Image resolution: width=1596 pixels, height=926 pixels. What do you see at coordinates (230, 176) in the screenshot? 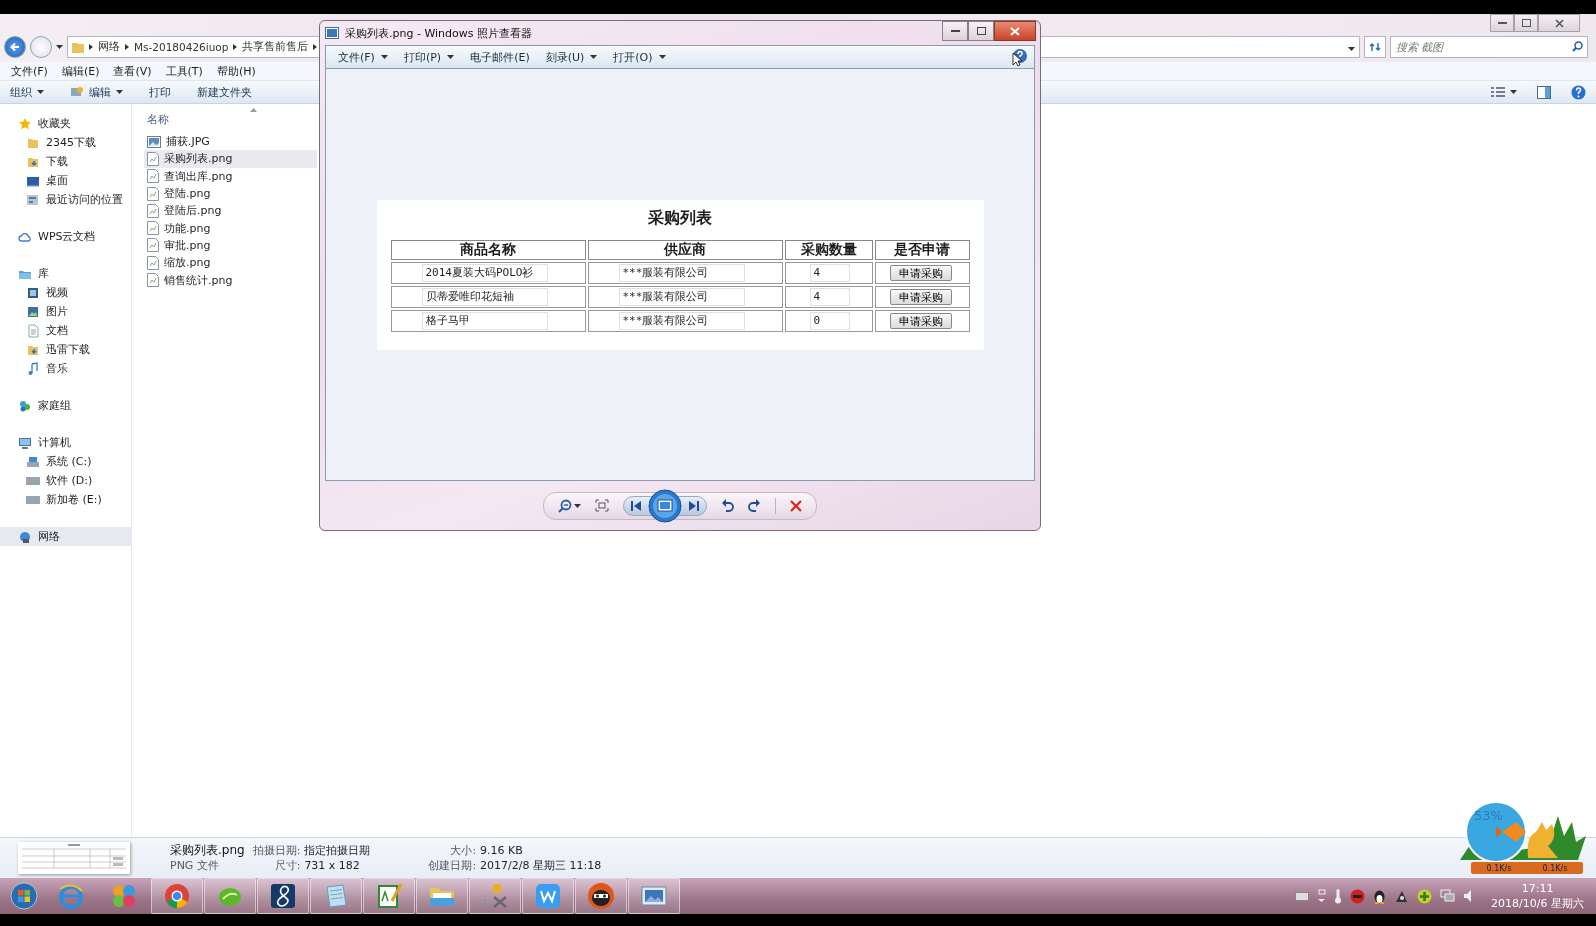
I see `file-item: 查询出库.png` at bounding box center [230, 176].